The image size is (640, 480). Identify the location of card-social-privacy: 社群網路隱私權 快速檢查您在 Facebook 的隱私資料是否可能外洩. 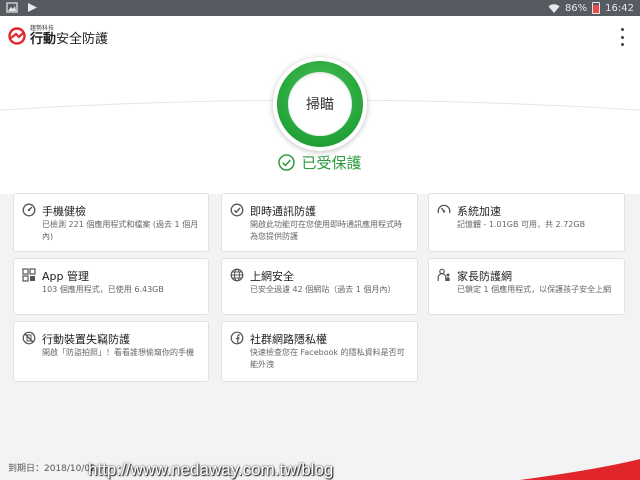
(319, 351).